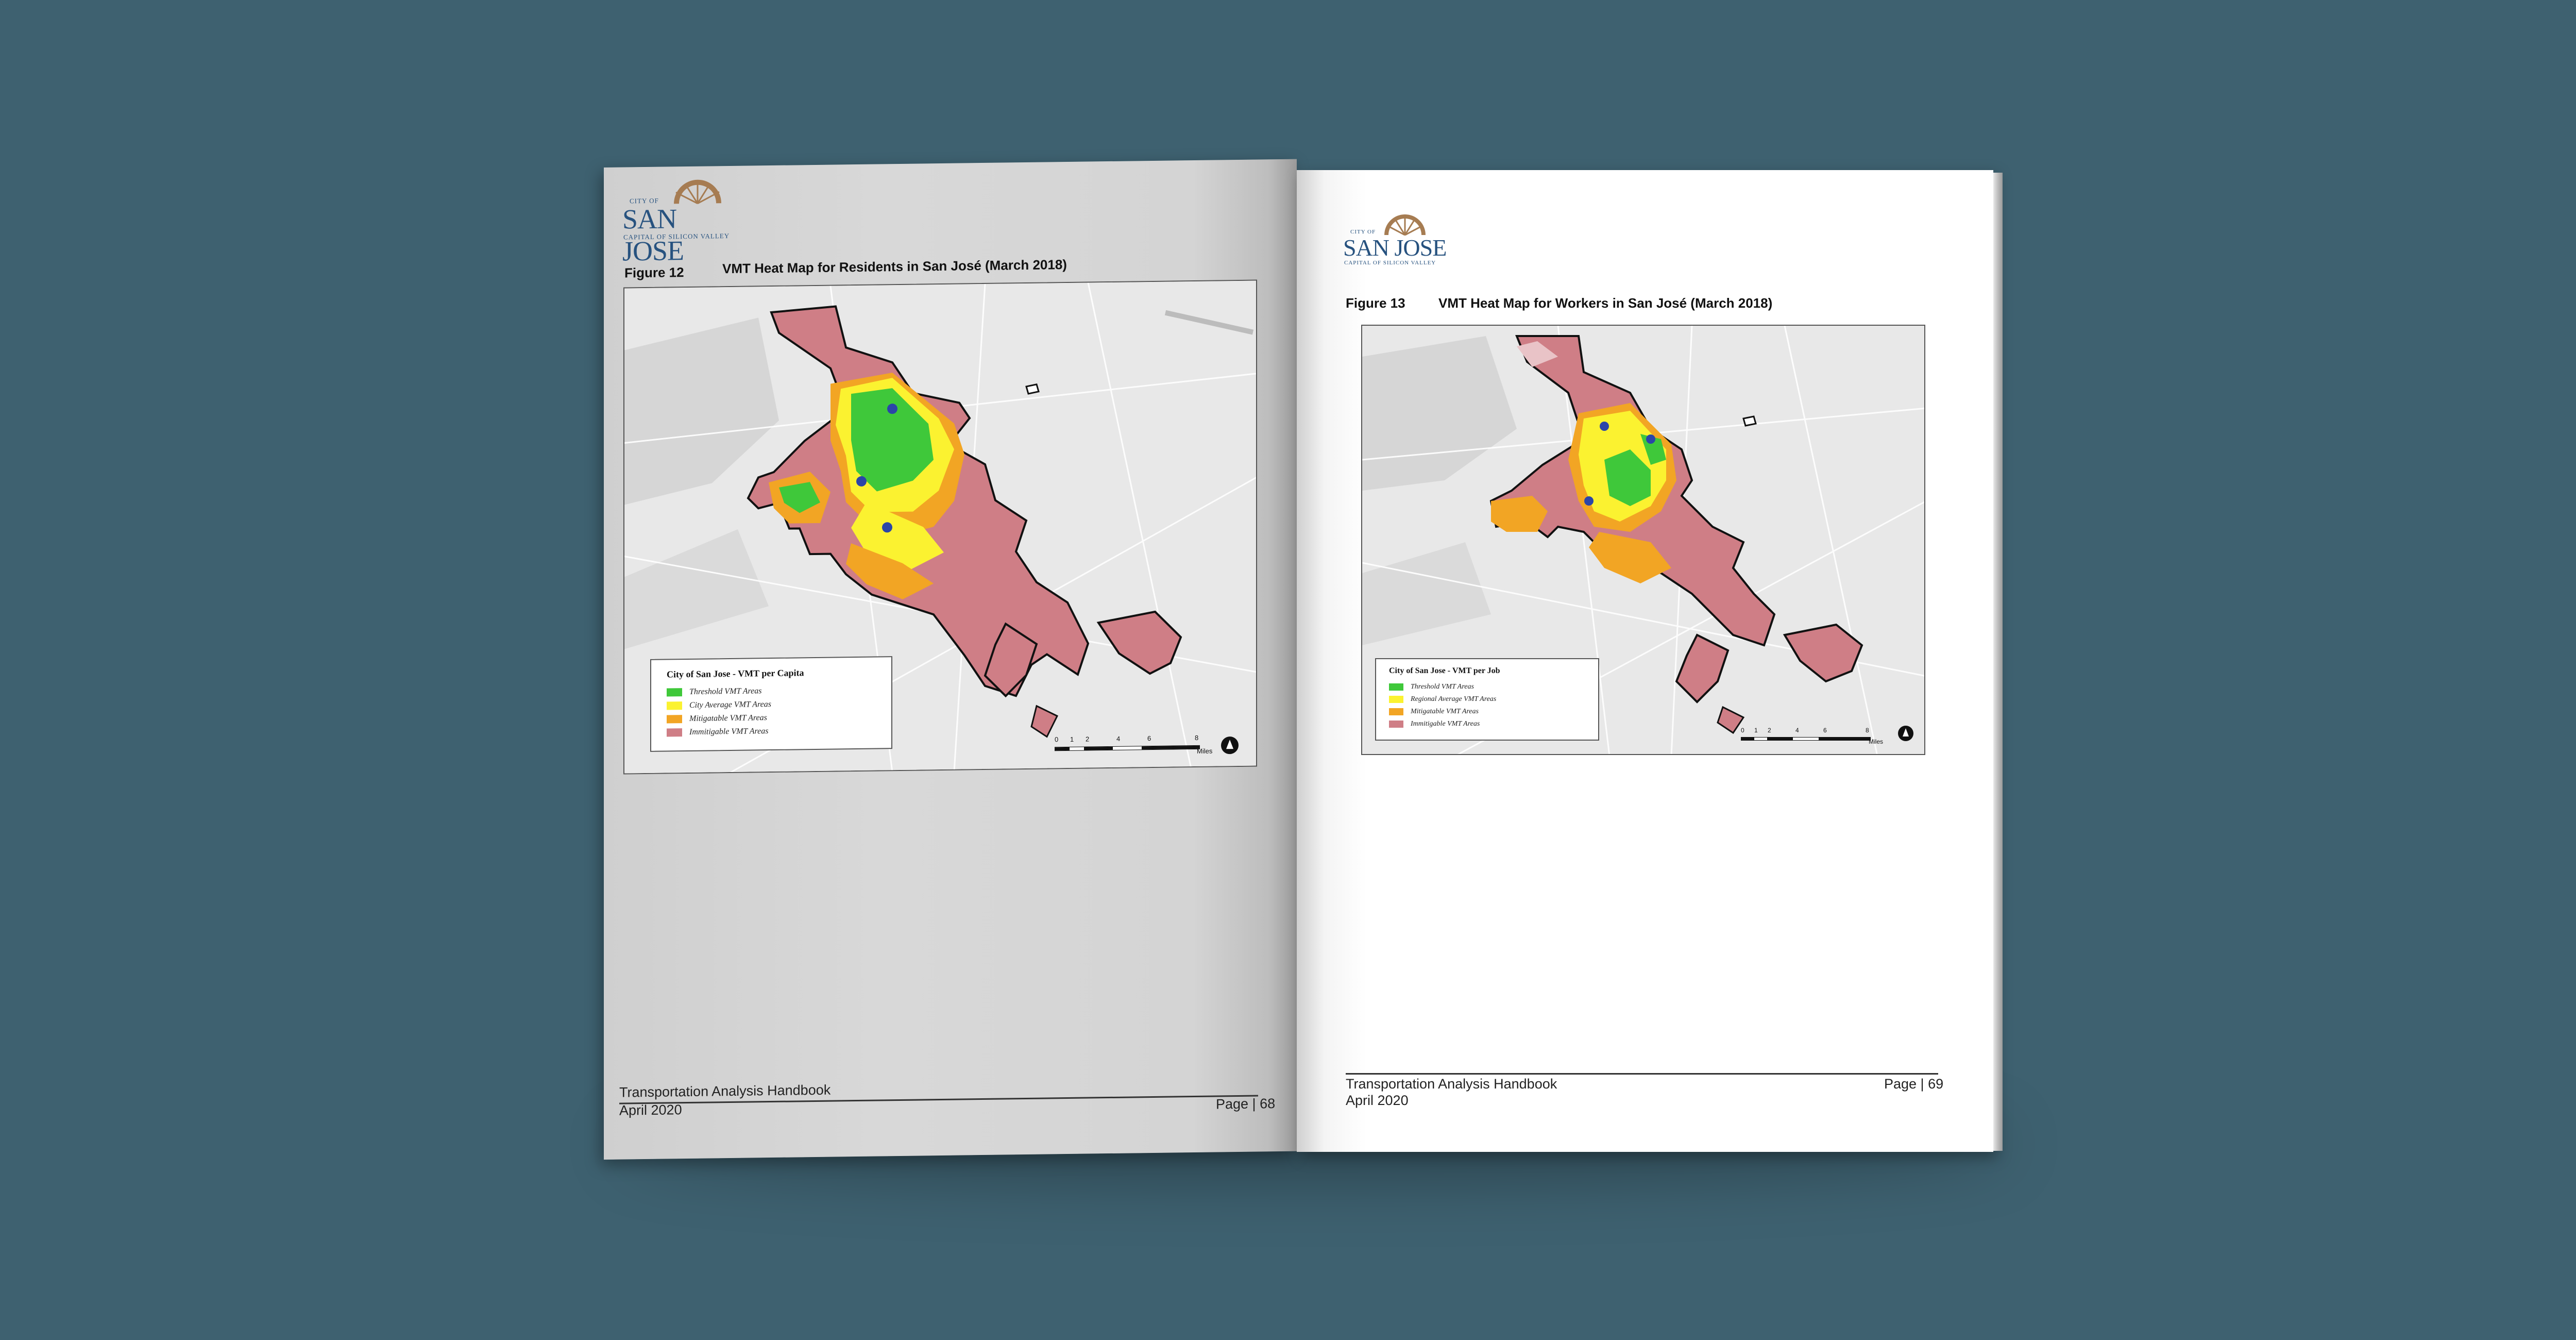 Image resolution: width=2576 pixels, height=1340 pixels. I want to click on legend-item-average: Regional Average VMT Areas, so click(1442, 699).